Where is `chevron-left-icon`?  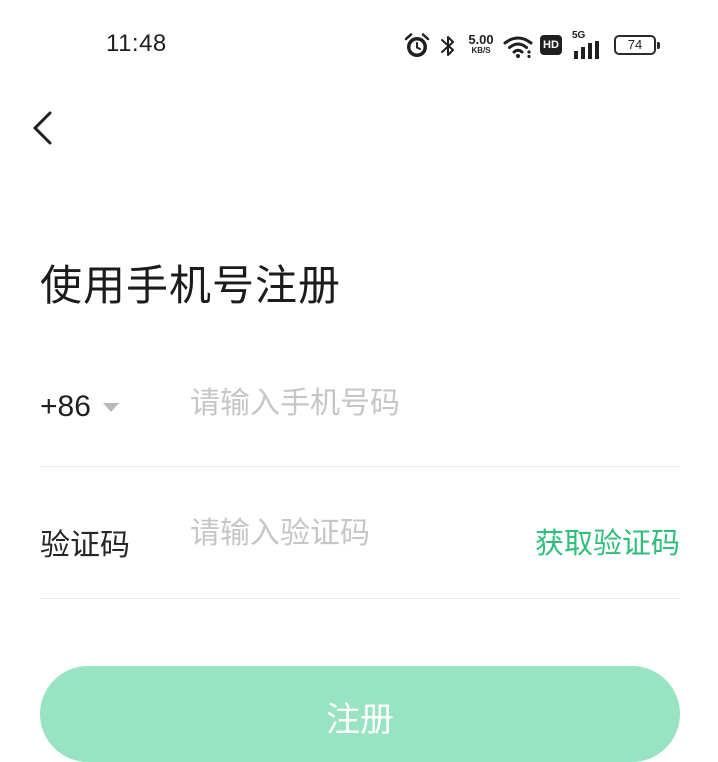 chevron-left-icon is located at coordinates (42, 128).